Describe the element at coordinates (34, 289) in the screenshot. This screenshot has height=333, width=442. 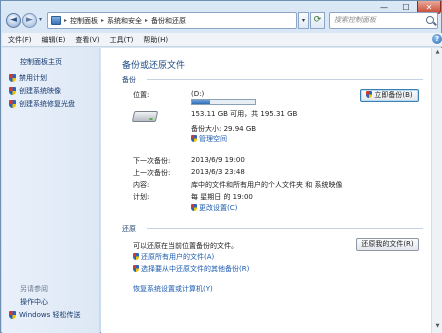
I see `see-also-heading: 另请参阅` at that location.